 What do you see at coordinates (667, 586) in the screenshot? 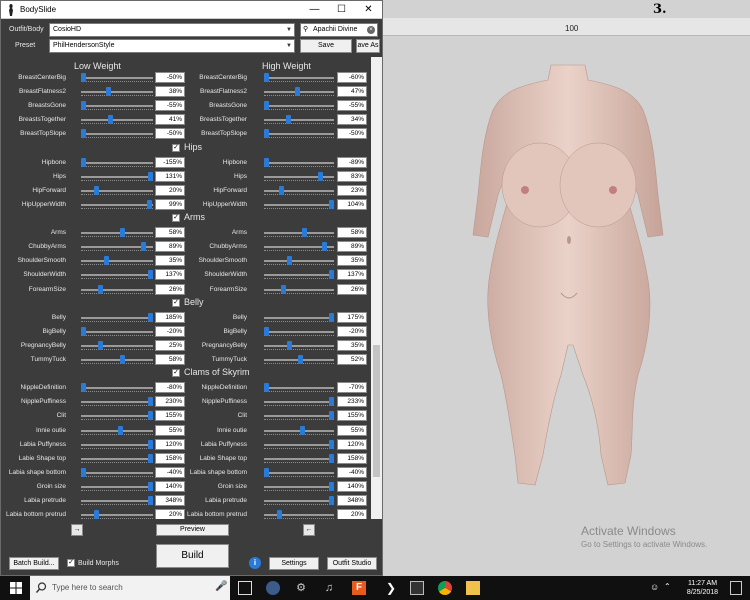
I see `chevron-up-icon: ⌃` at bounding box center [667, 586].